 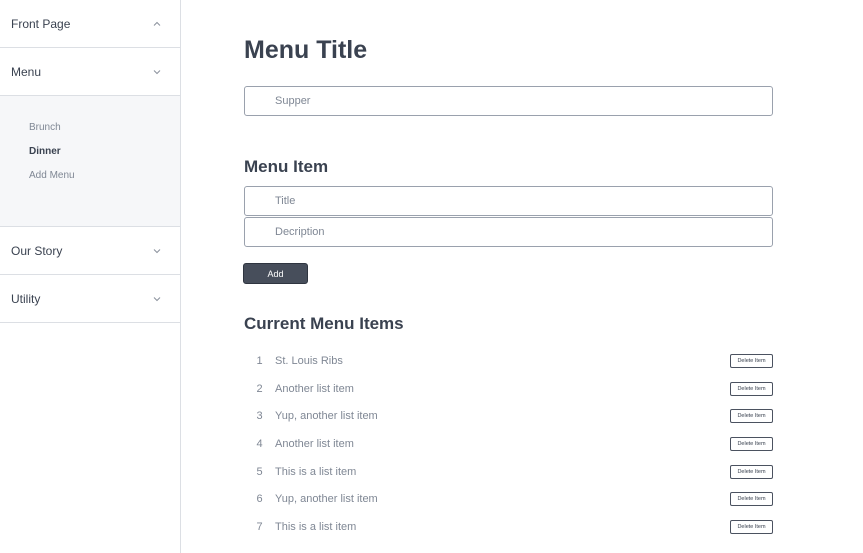 What do you see at coordinates (90, 176) in the screenshot?
I see `sidebar-item-add-menu: Add Menu` at bounding box center [90, 176].